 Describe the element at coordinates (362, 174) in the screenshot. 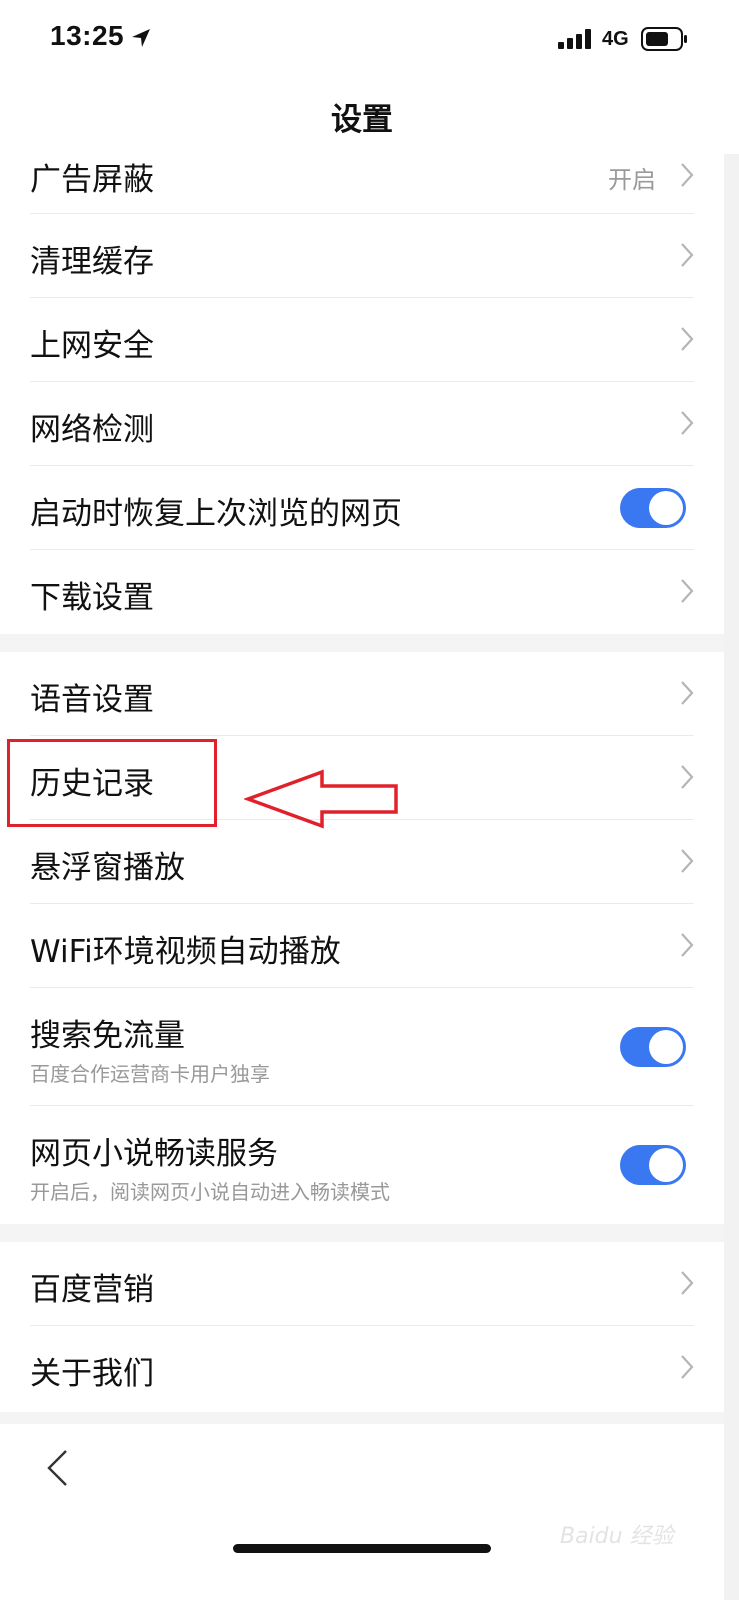

I see `settings-item-ad-block: 广告屏蔽 开启` at that location.